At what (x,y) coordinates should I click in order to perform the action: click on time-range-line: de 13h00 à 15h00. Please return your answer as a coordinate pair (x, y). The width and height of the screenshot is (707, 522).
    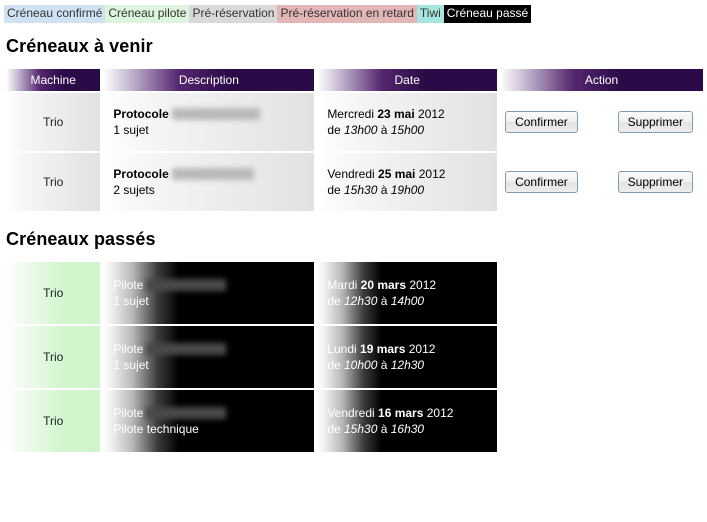
    Looking at the image, I should click on (407, 130).